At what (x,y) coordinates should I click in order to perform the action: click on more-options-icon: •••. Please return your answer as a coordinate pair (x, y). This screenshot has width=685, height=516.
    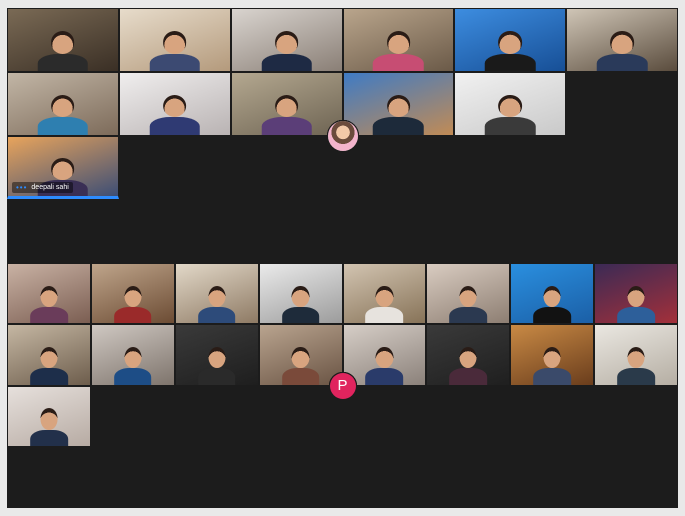
    Looking at the image, I should click on (21, 187).